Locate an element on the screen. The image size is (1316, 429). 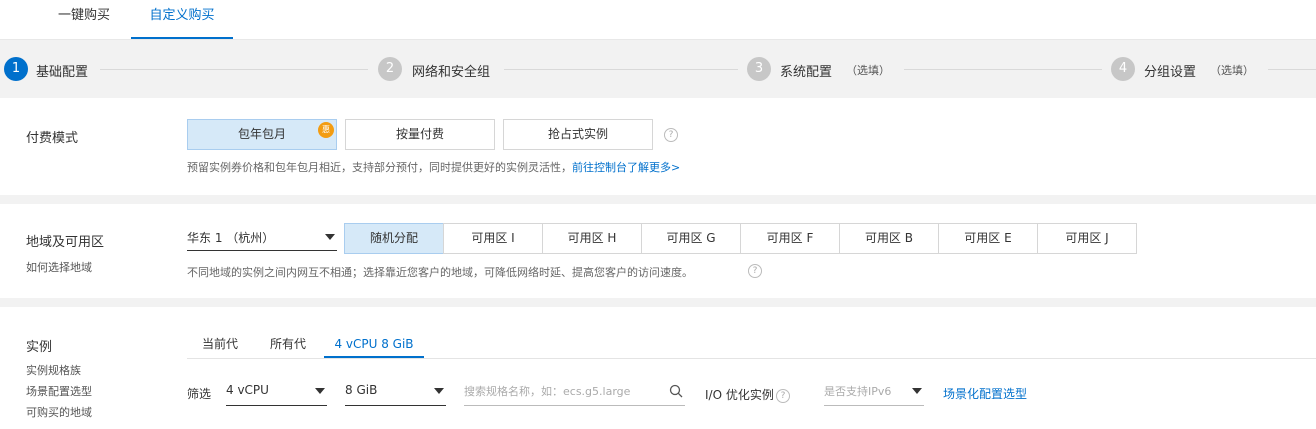
step-4-circle: 4 is located at coordinates (1123, 69).